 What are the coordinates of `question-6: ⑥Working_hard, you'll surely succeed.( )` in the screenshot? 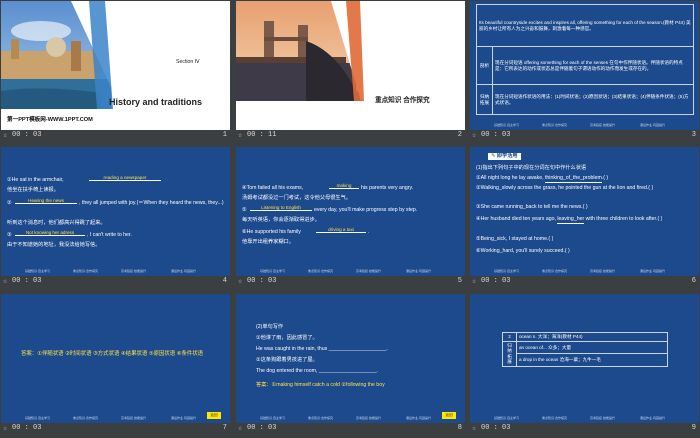 It's located at (523, 251).